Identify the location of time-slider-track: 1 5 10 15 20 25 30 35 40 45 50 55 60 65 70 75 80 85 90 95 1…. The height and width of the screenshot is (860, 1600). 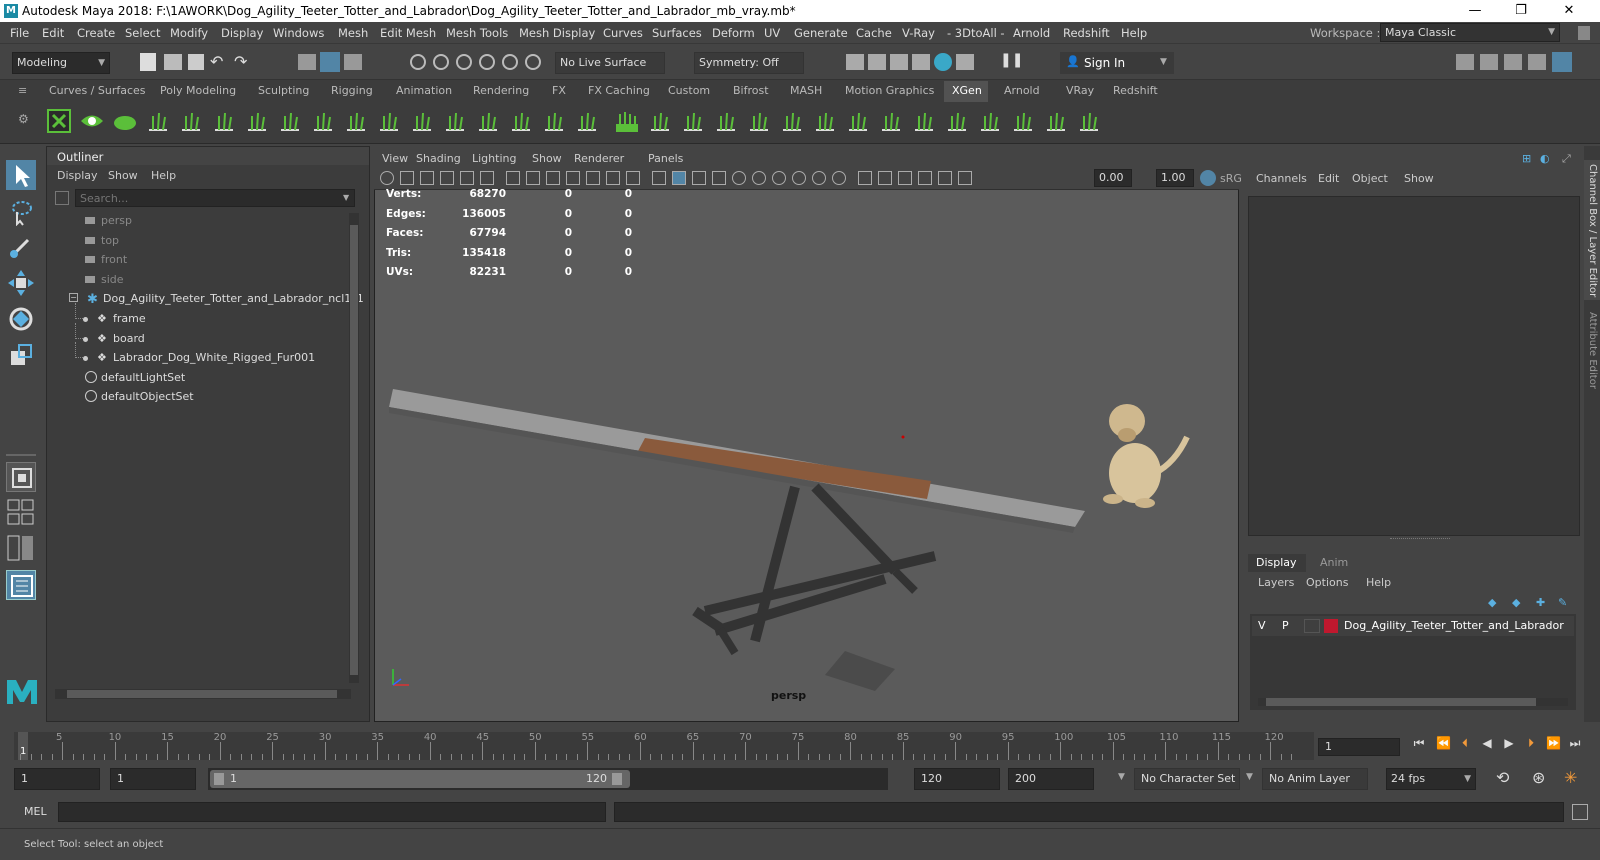
(664, 746).